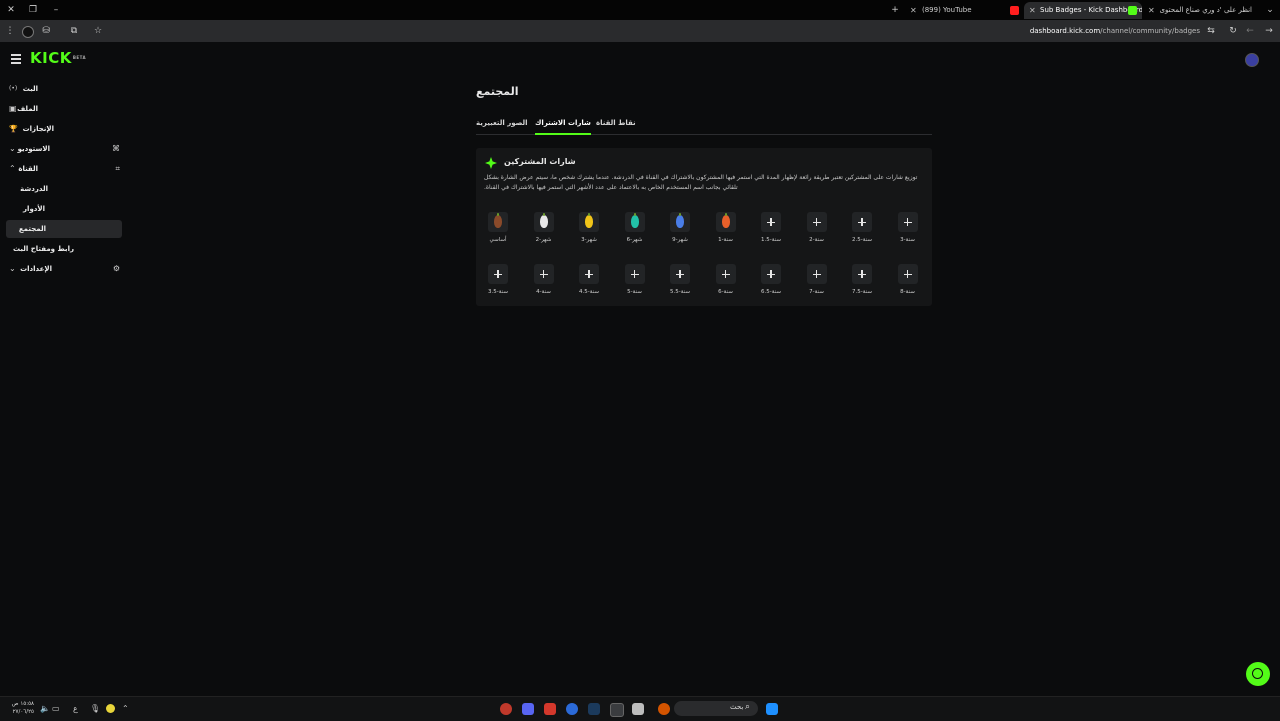 This screenshot has height=721, width=1280. Describe the element at coordinates (75, 709) in the screenshot. I see `input-language: ع` at that location.